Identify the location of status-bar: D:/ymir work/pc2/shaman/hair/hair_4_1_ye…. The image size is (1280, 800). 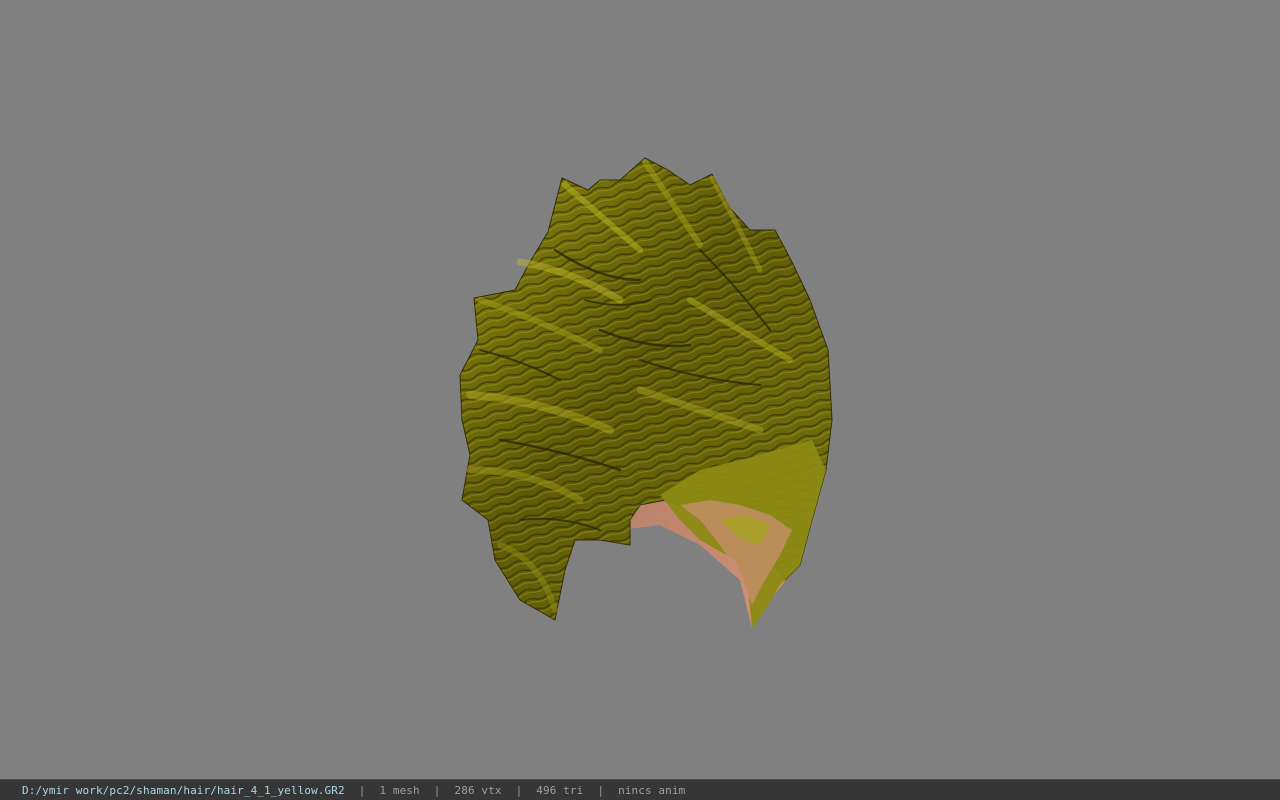
(640, 789).